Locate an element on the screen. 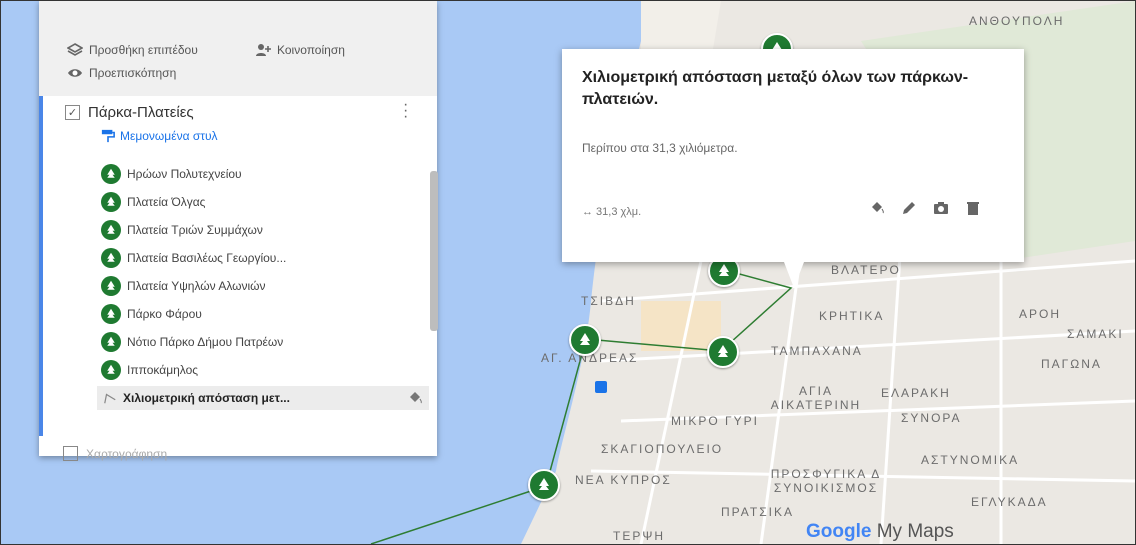 The height and width of the screenshot is (545, 1136). base-map-label: Χαρτογράφηση is located at coordinates (127, 453).